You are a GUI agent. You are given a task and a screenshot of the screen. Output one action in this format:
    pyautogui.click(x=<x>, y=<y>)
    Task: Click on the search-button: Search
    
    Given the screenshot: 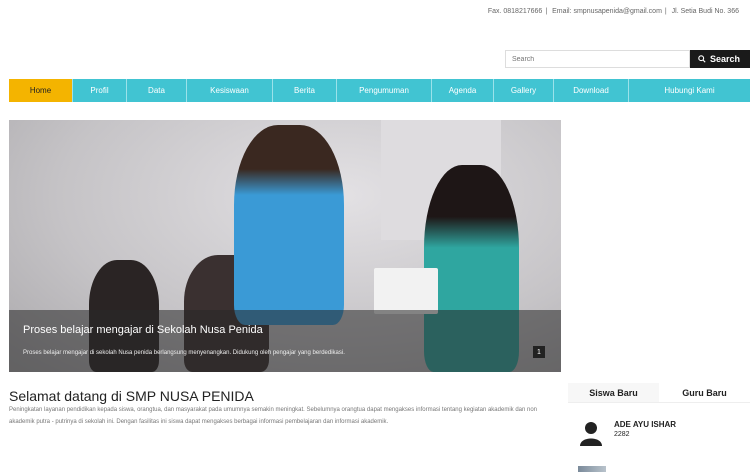 What is the action you would take?
    pyautogui.click(x=720, y=59)
    